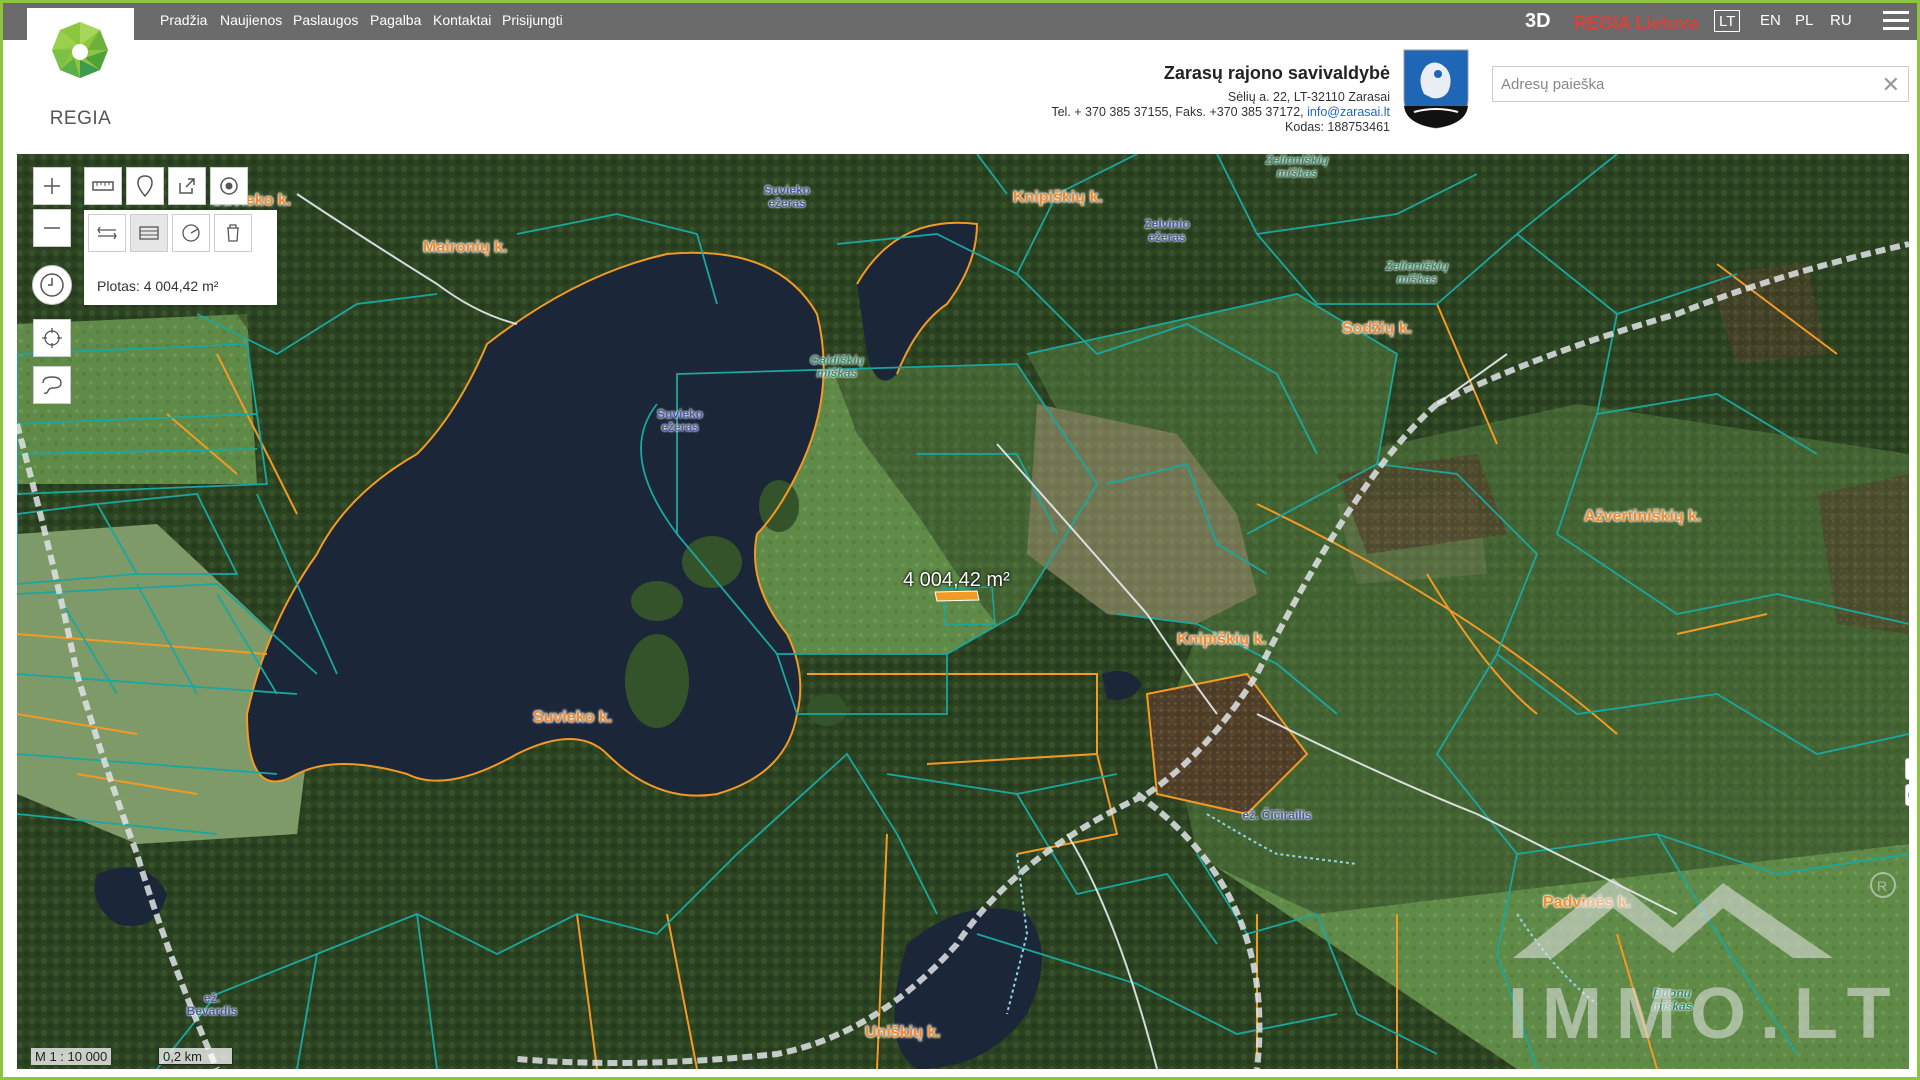 The height and width of the screenshot is (1080, 1920). I want to click on language-lt: LT, so click(1727, 21).